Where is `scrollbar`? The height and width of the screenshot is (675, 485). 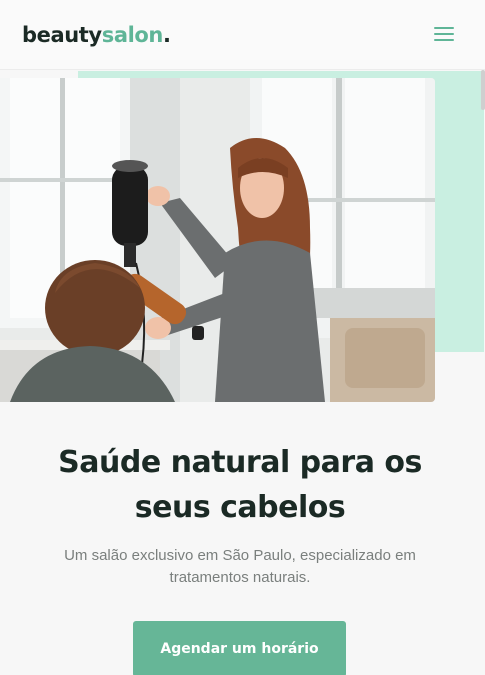 scrollbar is located at coordinates (483, 90).